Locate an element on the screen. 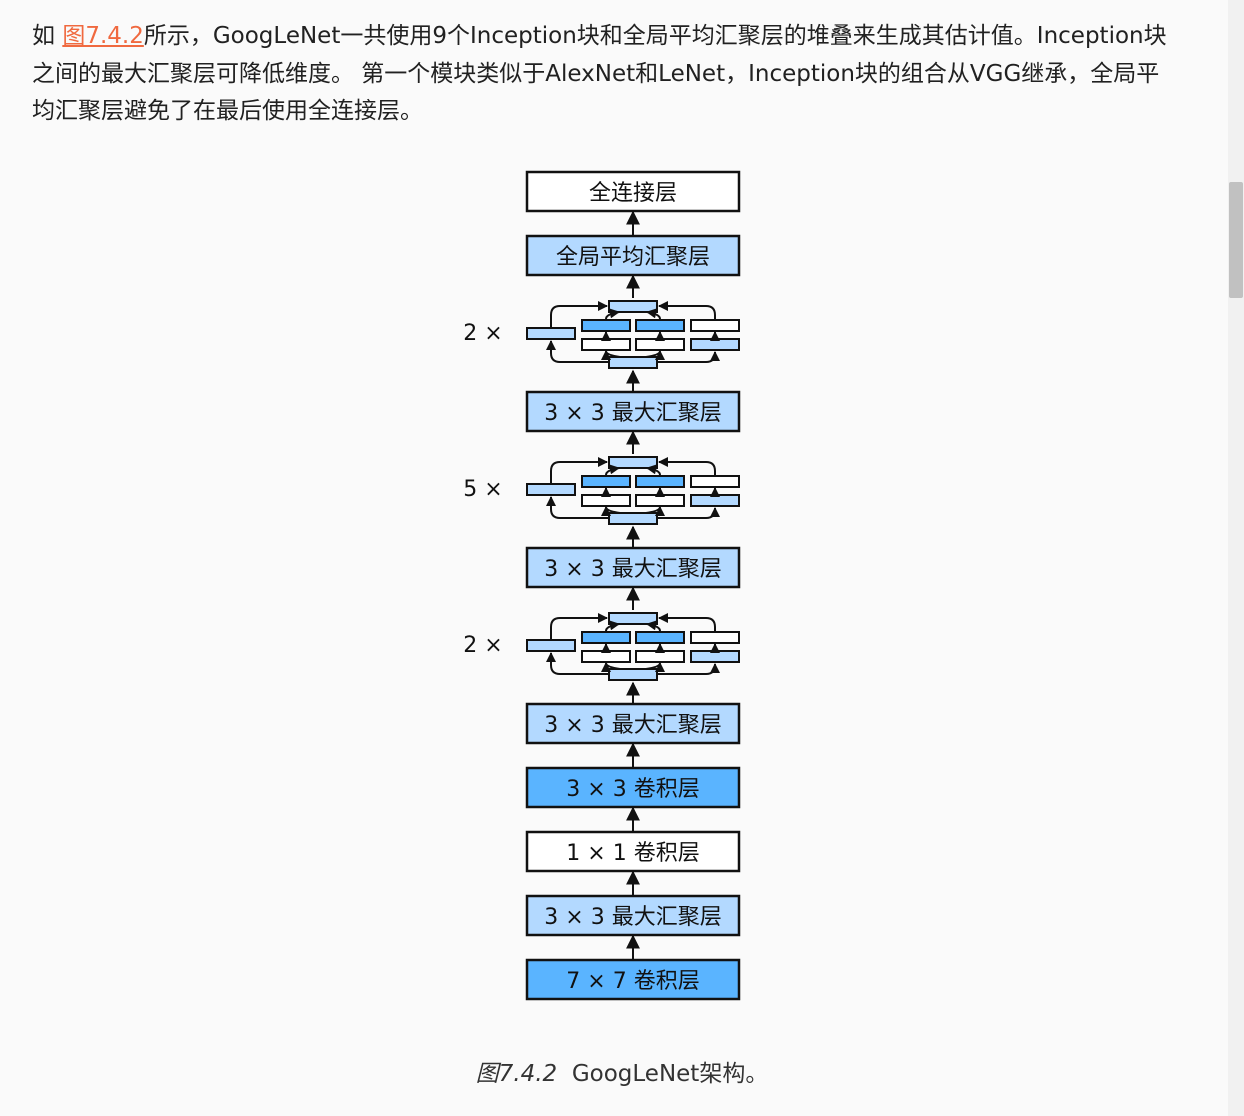 The height and width of the screenshot is (1116, 1244). caption-number: 图7.4.2 is located at coordinates (516, 1074).